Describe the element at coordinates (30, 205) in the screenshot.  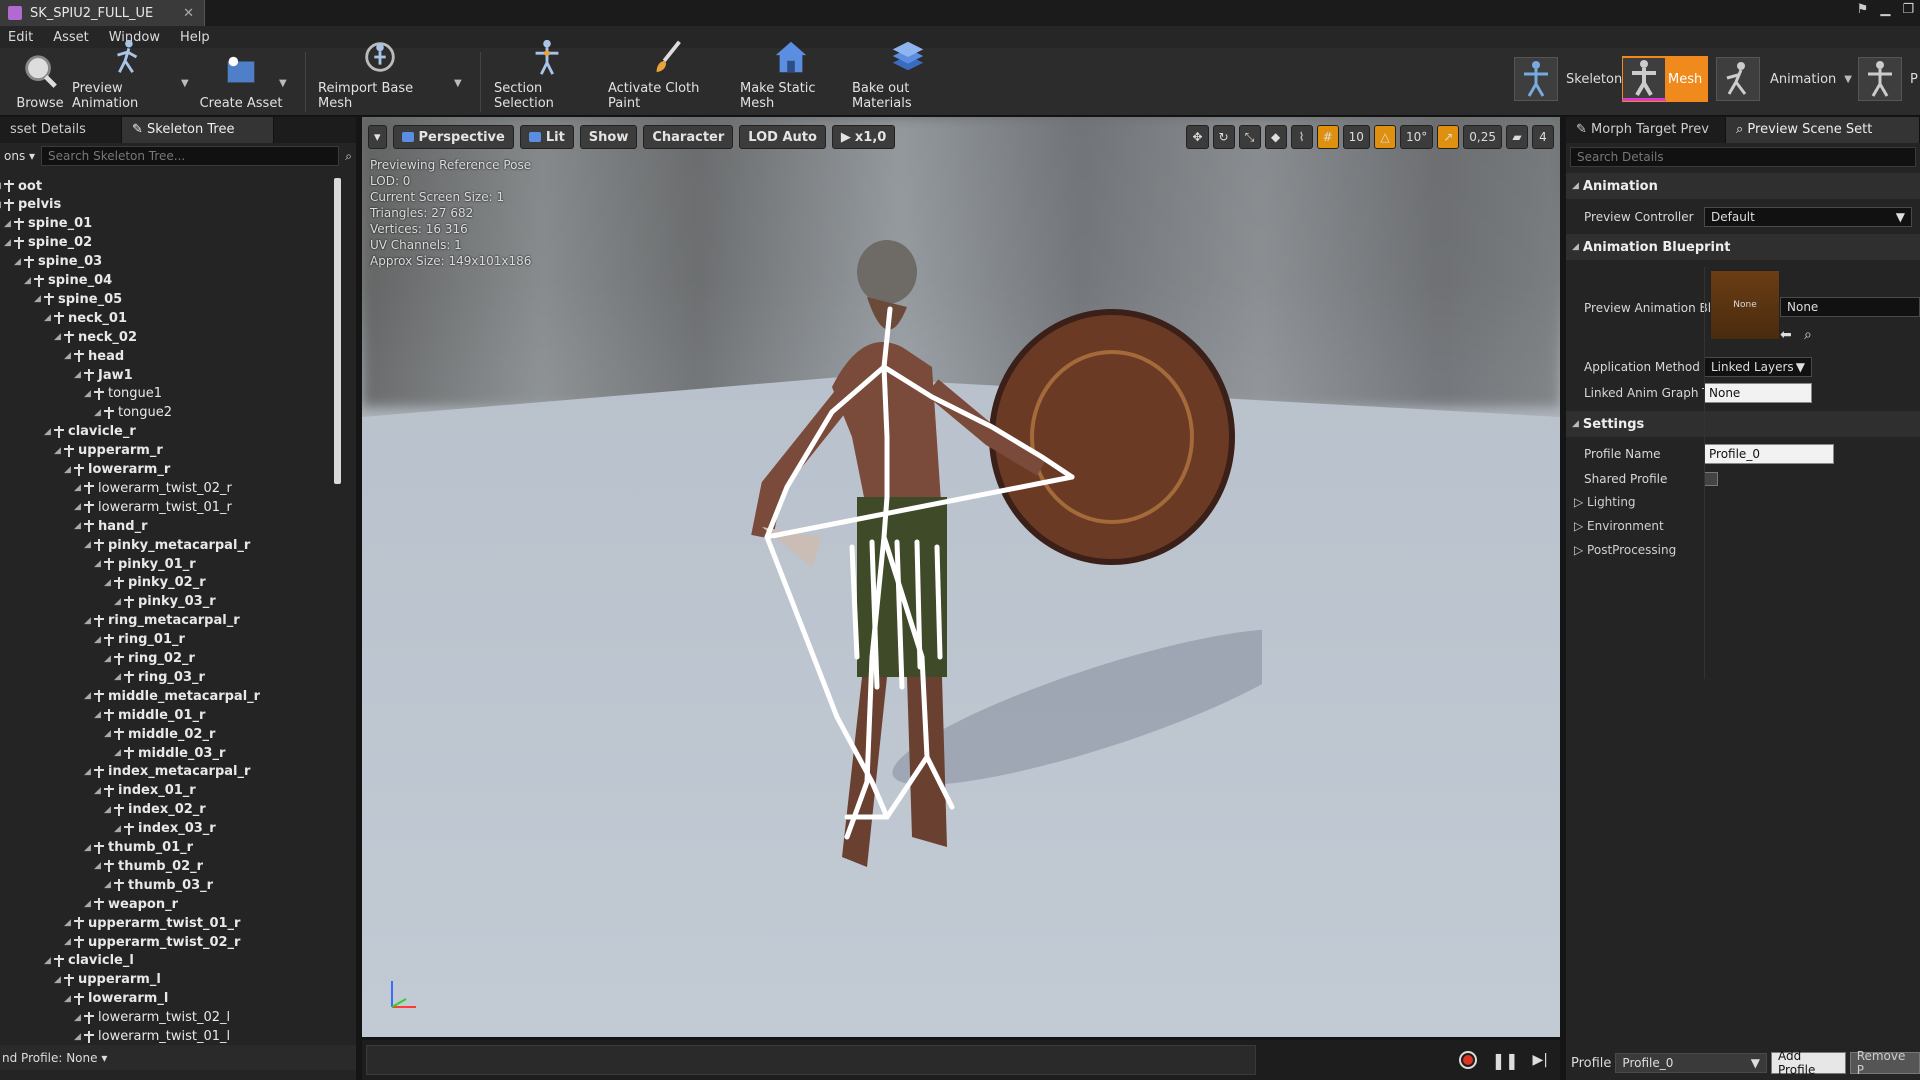
I see `bone-row: ◢ pelvis` at that location.